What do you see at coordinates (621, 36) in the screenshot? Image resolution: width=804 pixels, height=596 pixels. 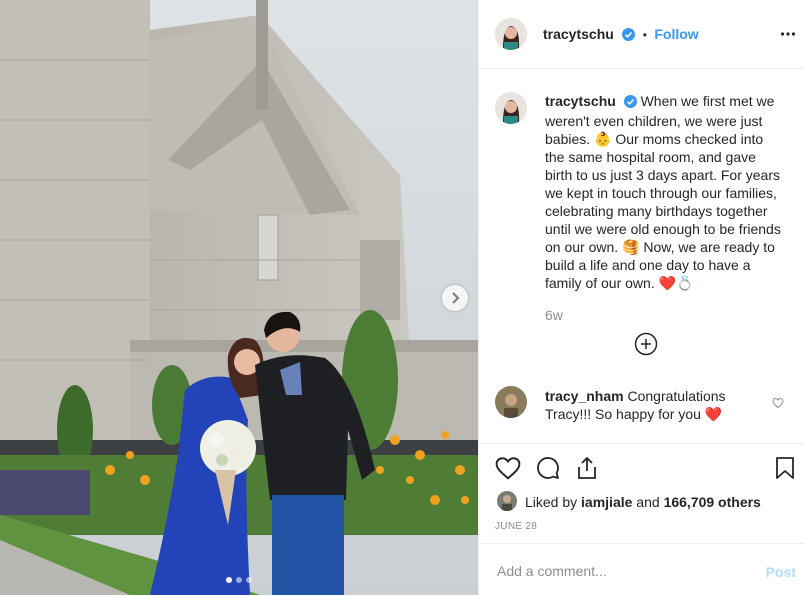 I see `header-user-line: tracytschu • Follow` at bounding box center [621, 36].